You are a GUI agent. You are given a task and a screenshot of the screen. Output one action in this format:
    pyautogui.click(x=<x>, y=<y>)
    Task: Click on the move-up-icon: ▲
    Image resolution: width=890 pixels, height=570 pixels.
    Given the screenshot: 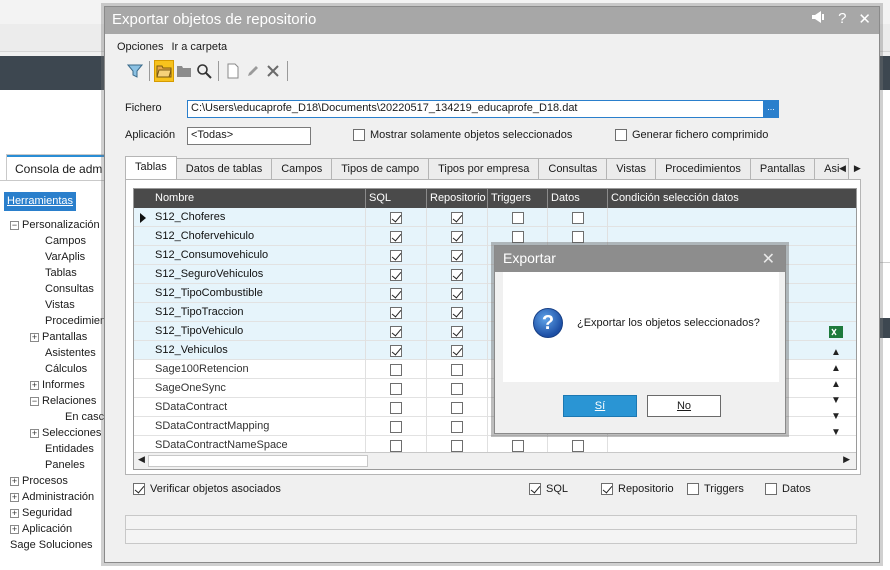 What is the action you would take?
    pyautogui.click(x=836, y=384)
    